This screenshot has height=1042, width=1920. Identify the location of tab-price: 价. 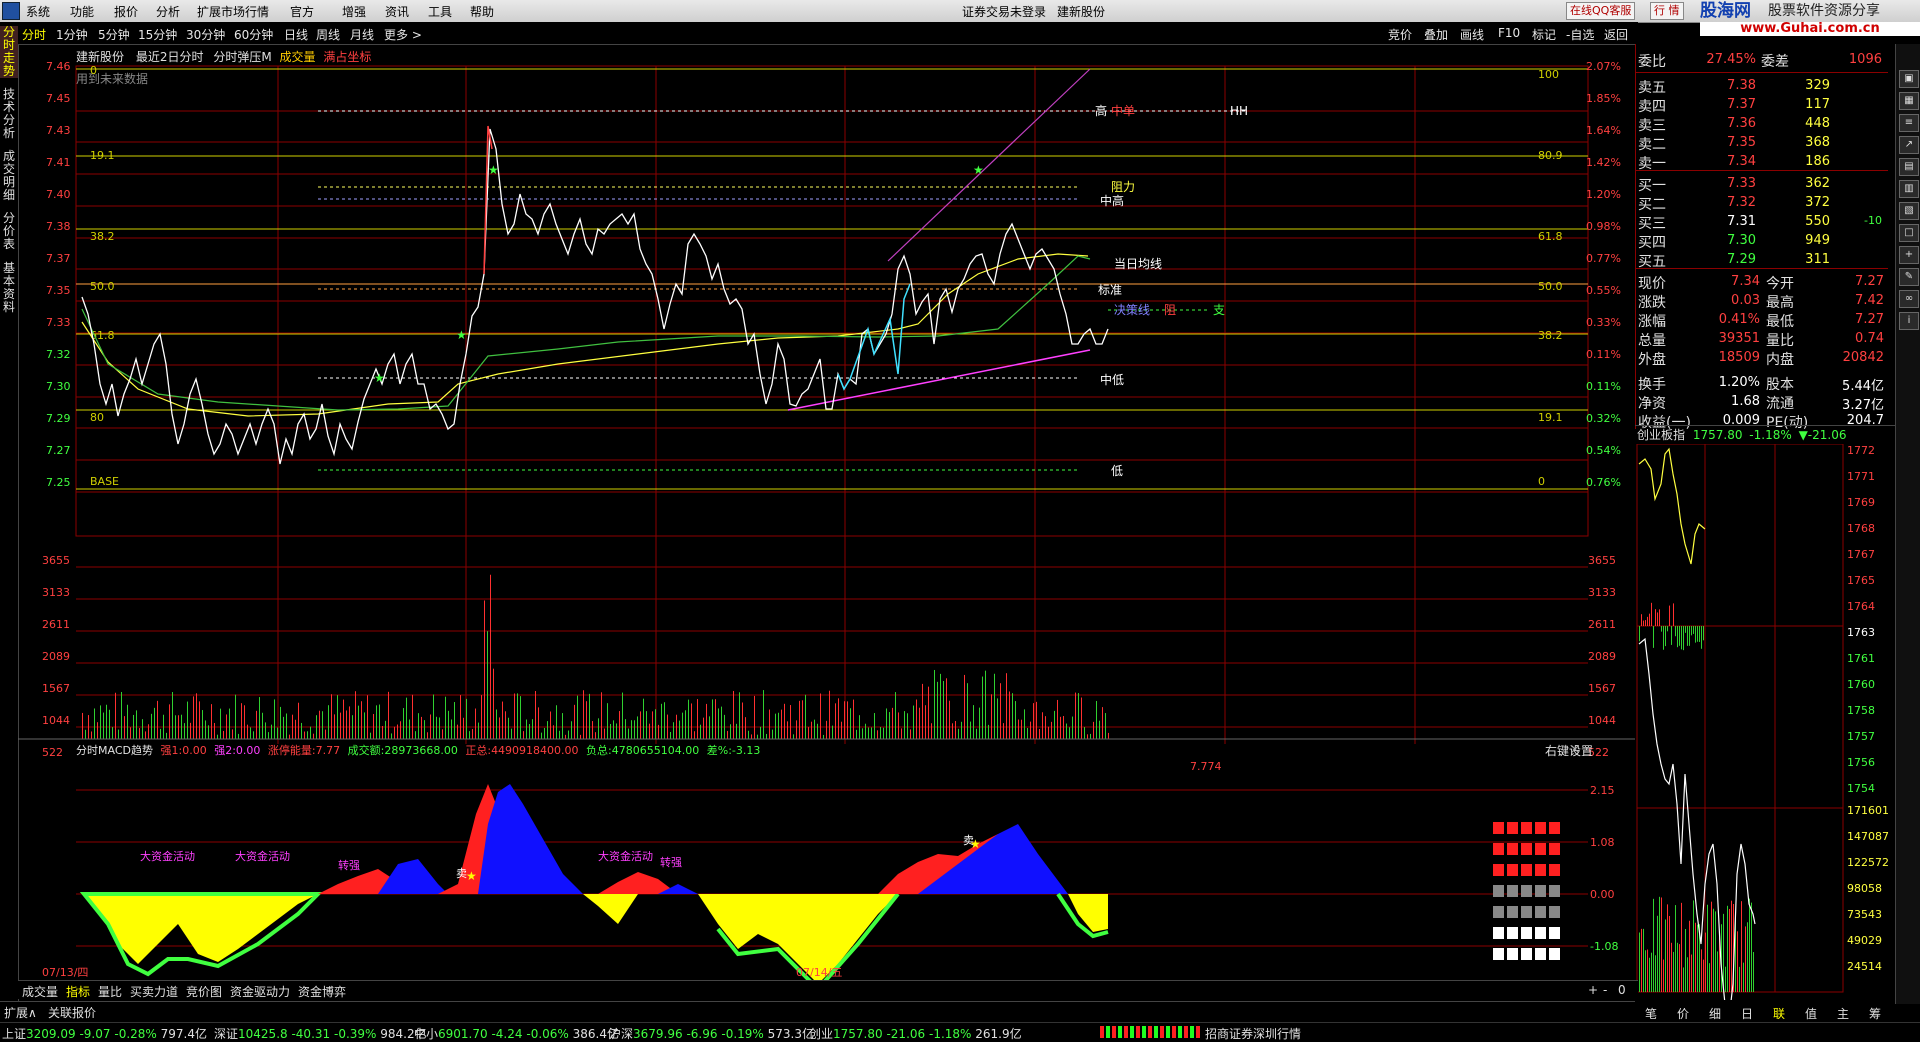
(1683, 1013).